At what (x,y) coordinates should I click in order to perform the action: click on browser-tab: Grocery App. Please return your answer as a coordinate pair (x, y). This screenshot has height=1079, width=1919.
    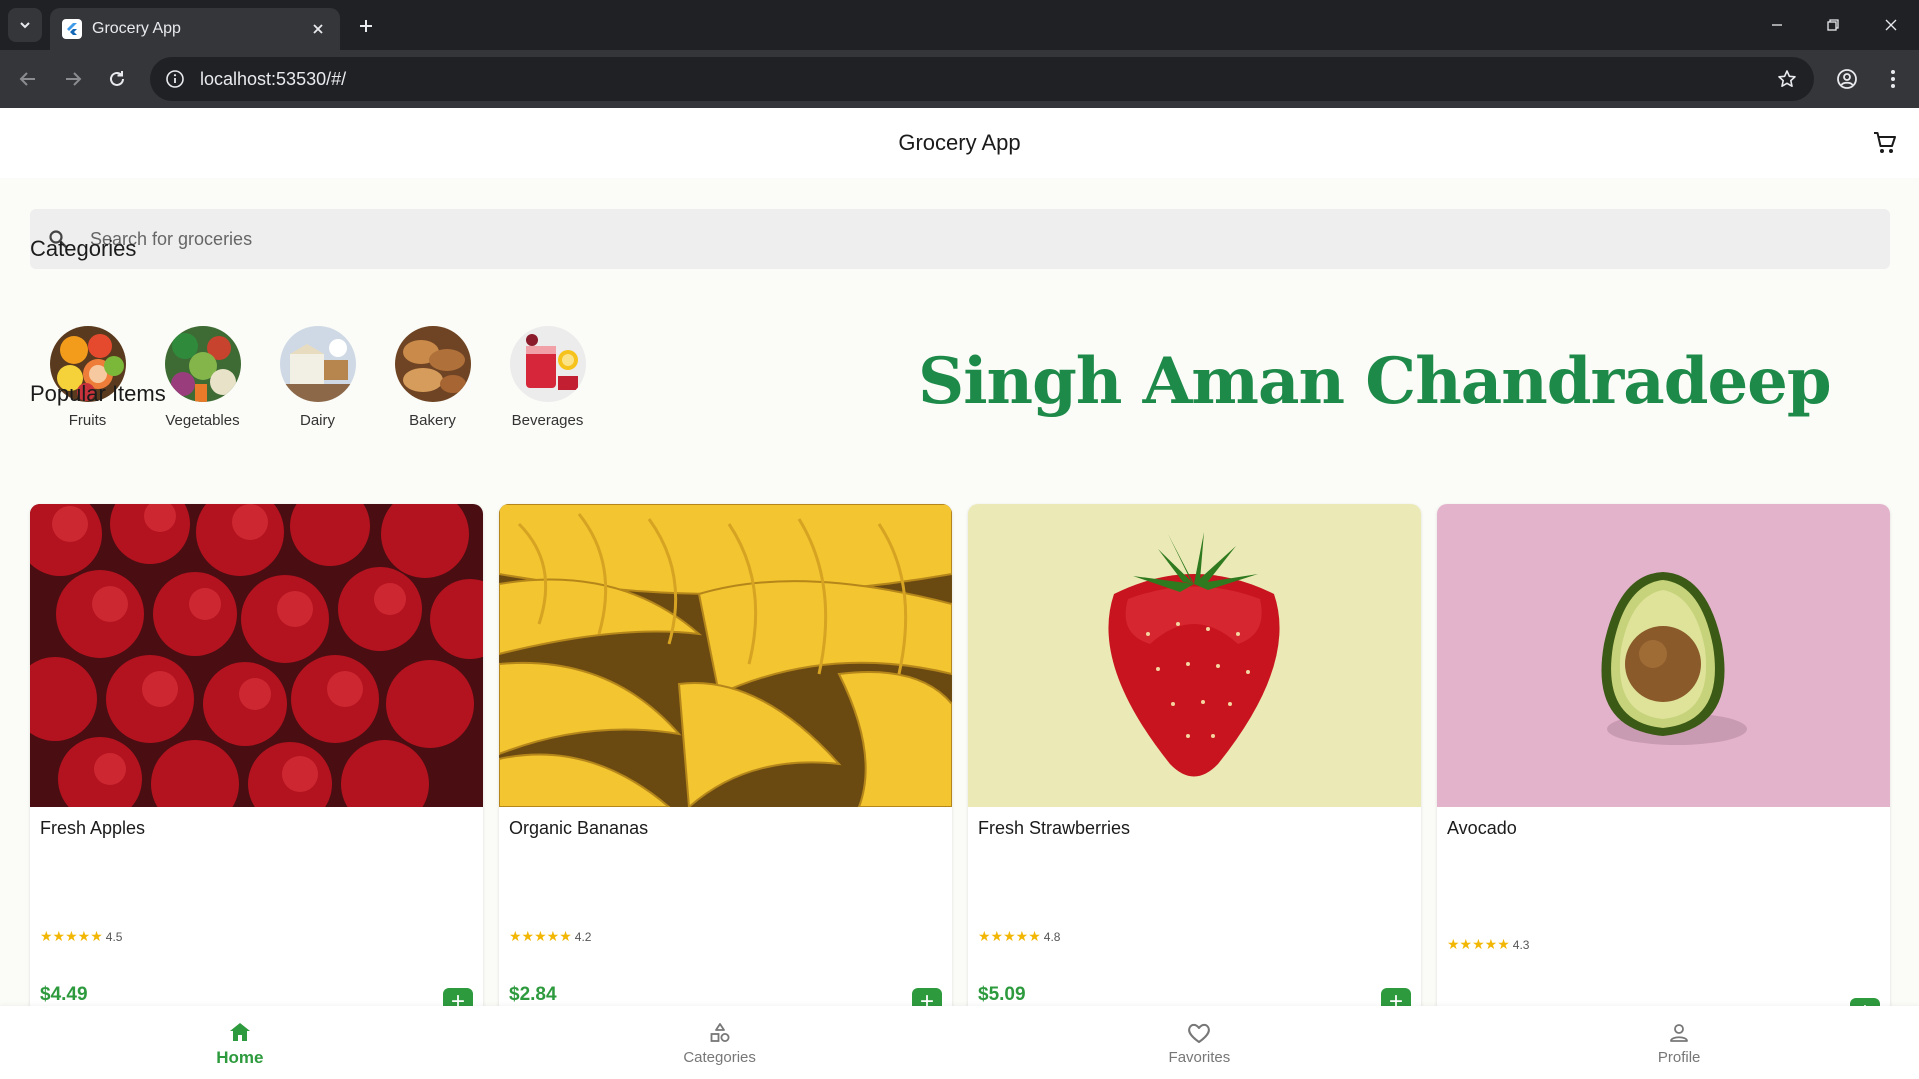
    Looking at the image, I should click on (195, 29).